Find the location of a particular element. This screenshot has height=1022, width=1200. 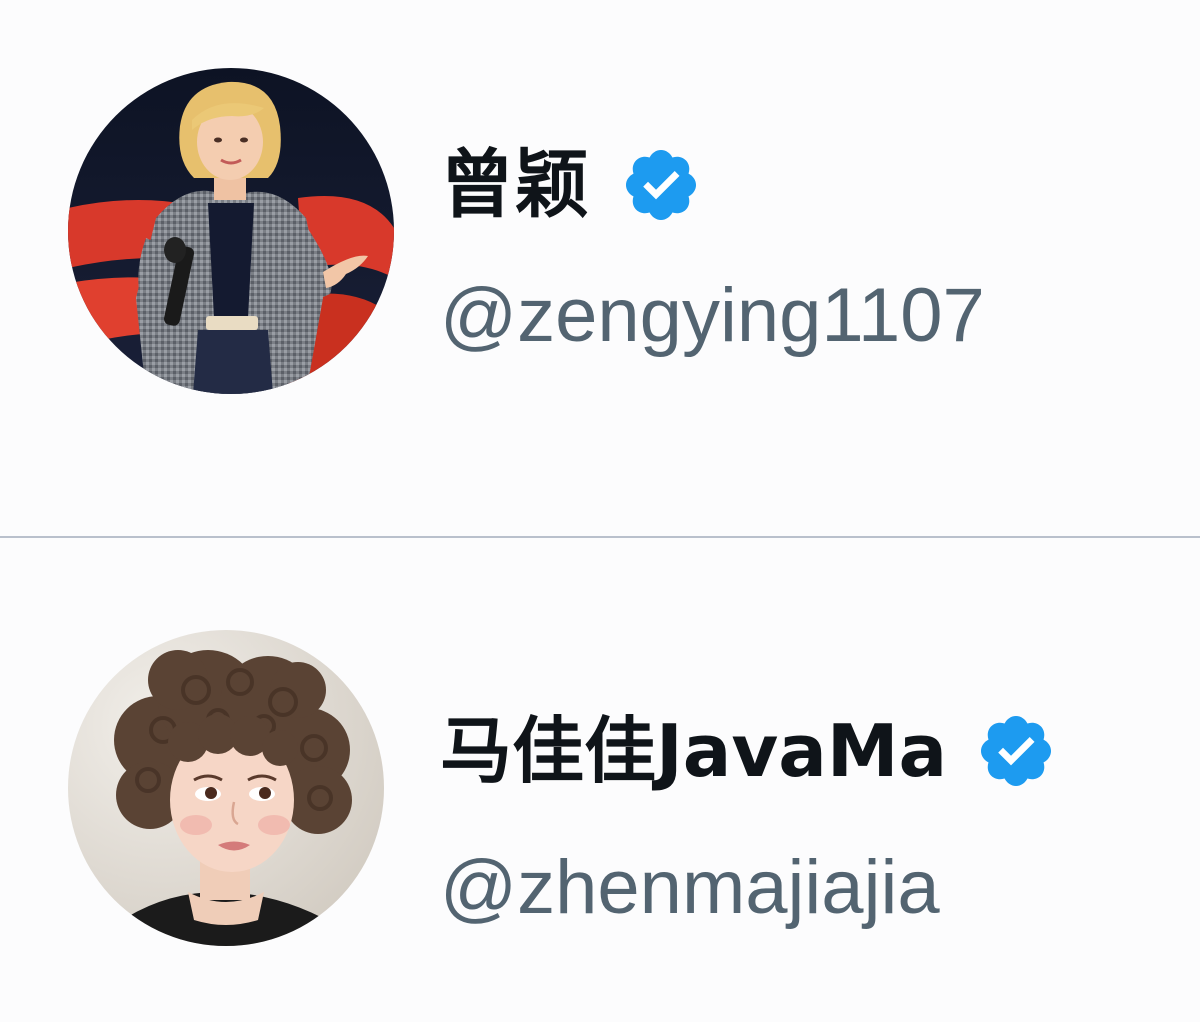

display-name: 曾颖 is located at coordinates (515, 185).